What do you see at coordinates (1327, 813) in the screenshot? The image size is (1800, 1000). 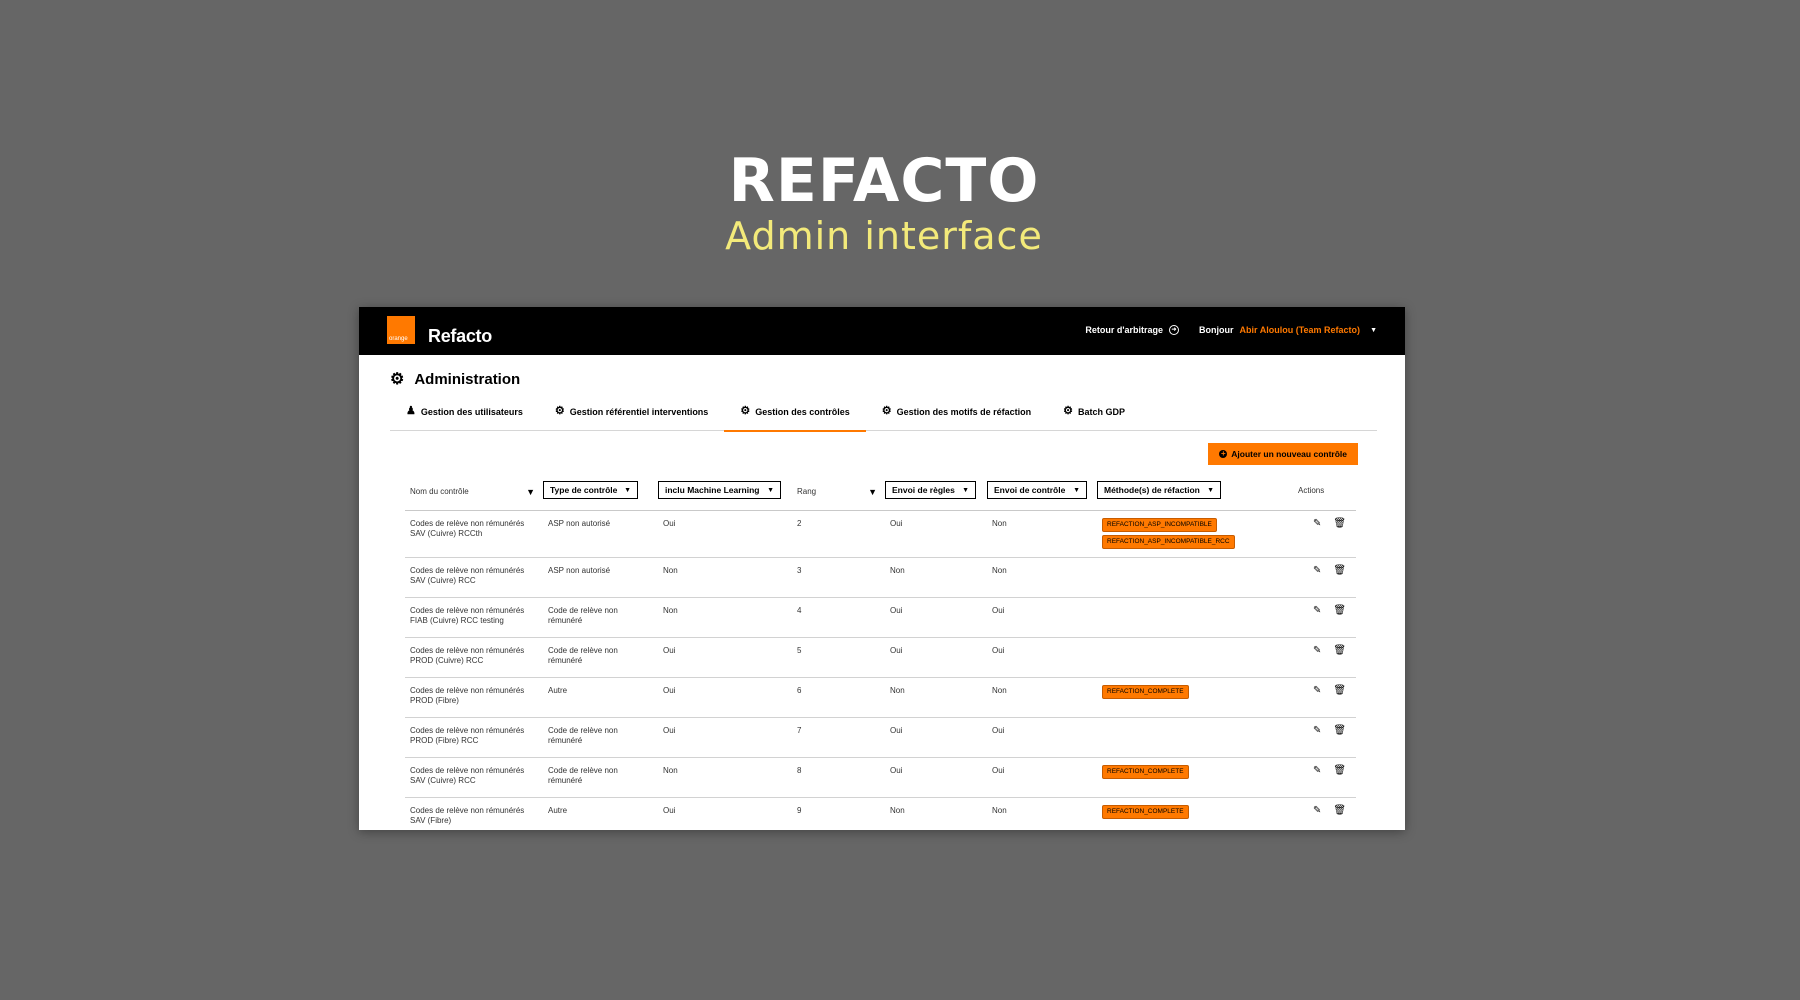 I see `cell-actions: ✎ 🗑` at bounding box center [1327, 813].